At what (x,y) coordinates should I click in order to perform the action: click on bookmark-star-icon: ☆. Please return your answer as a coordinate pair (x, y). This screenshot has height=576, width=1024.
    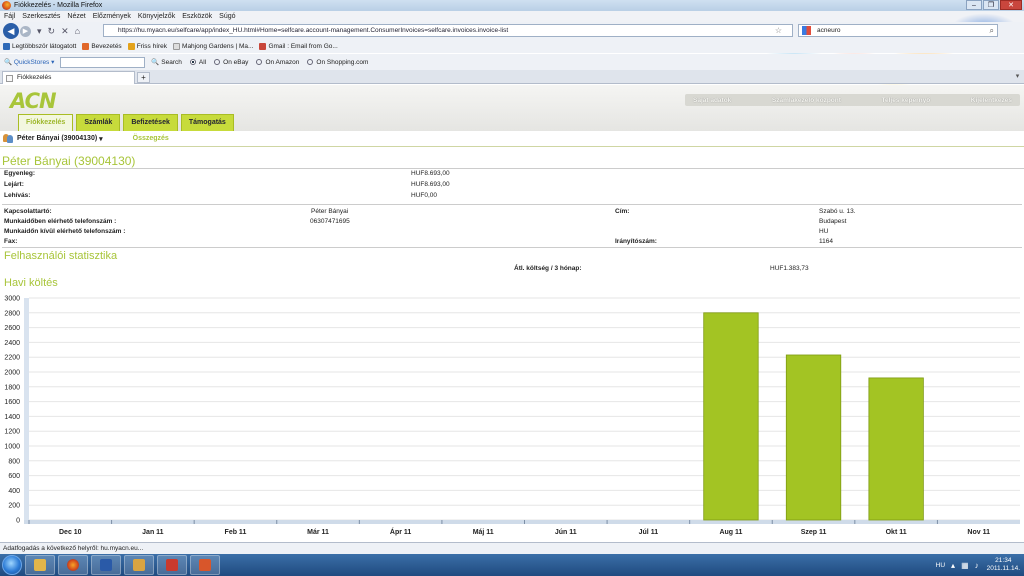
    Looking at the image, I should click on (778, 30).